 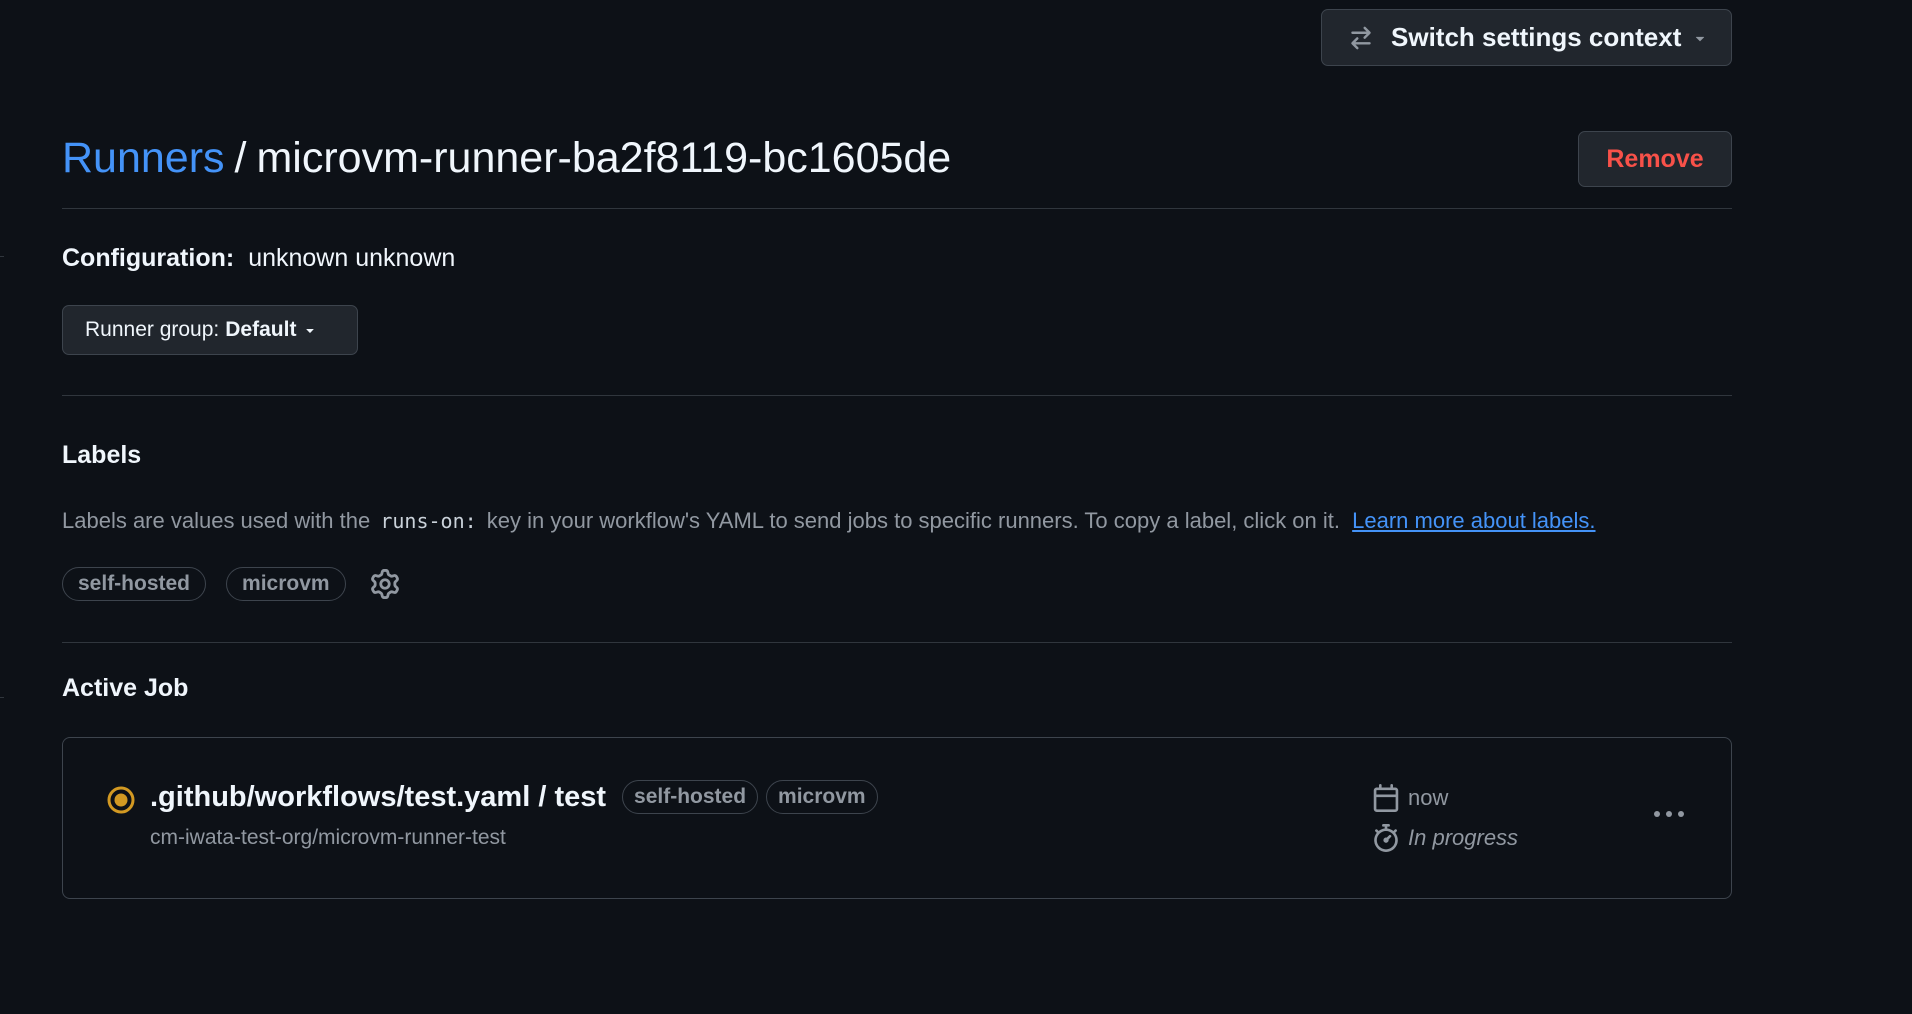 What do you see at coordinates (1386, 838) in the screenshot?
I see `stopwatch-icon` at bounding box center [1386, 838].